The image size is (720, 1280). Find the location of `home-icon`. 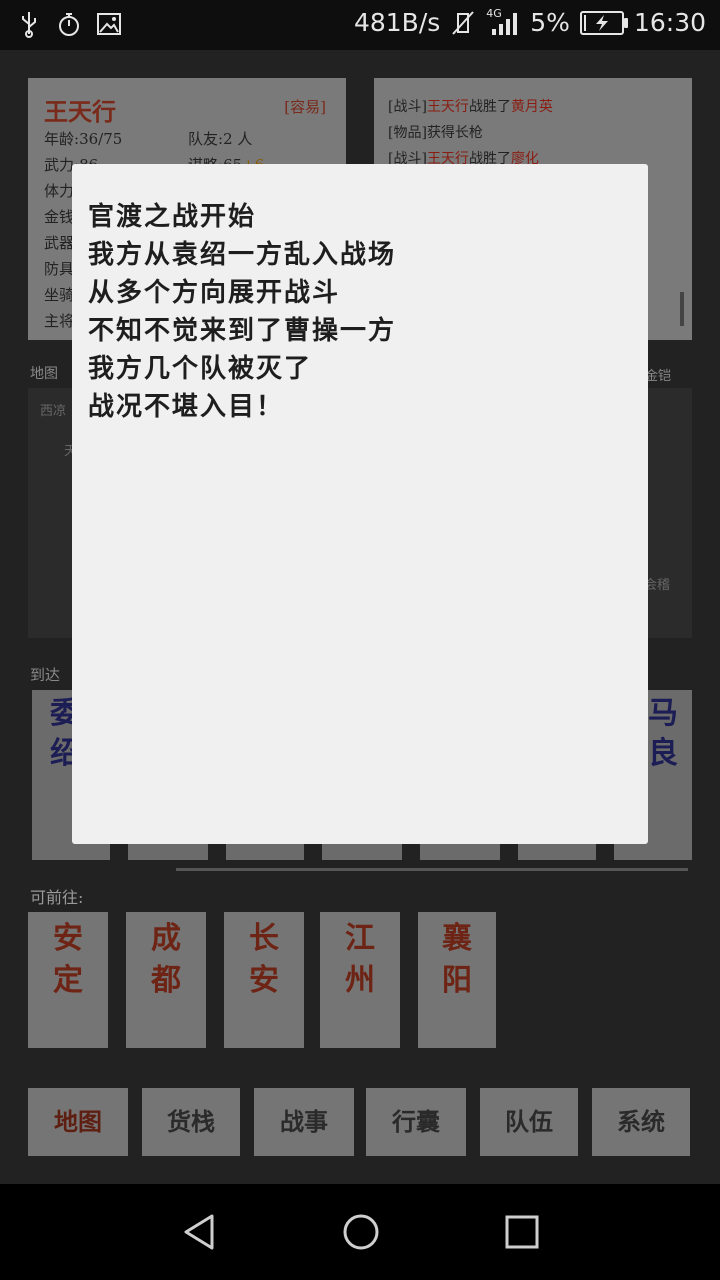

home-icon is located at coordinates (361, 1232).